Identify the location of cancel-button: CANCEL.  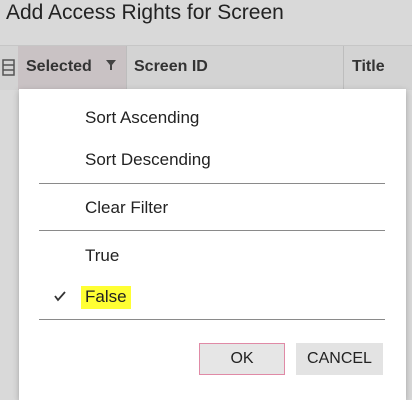
(339, 359).